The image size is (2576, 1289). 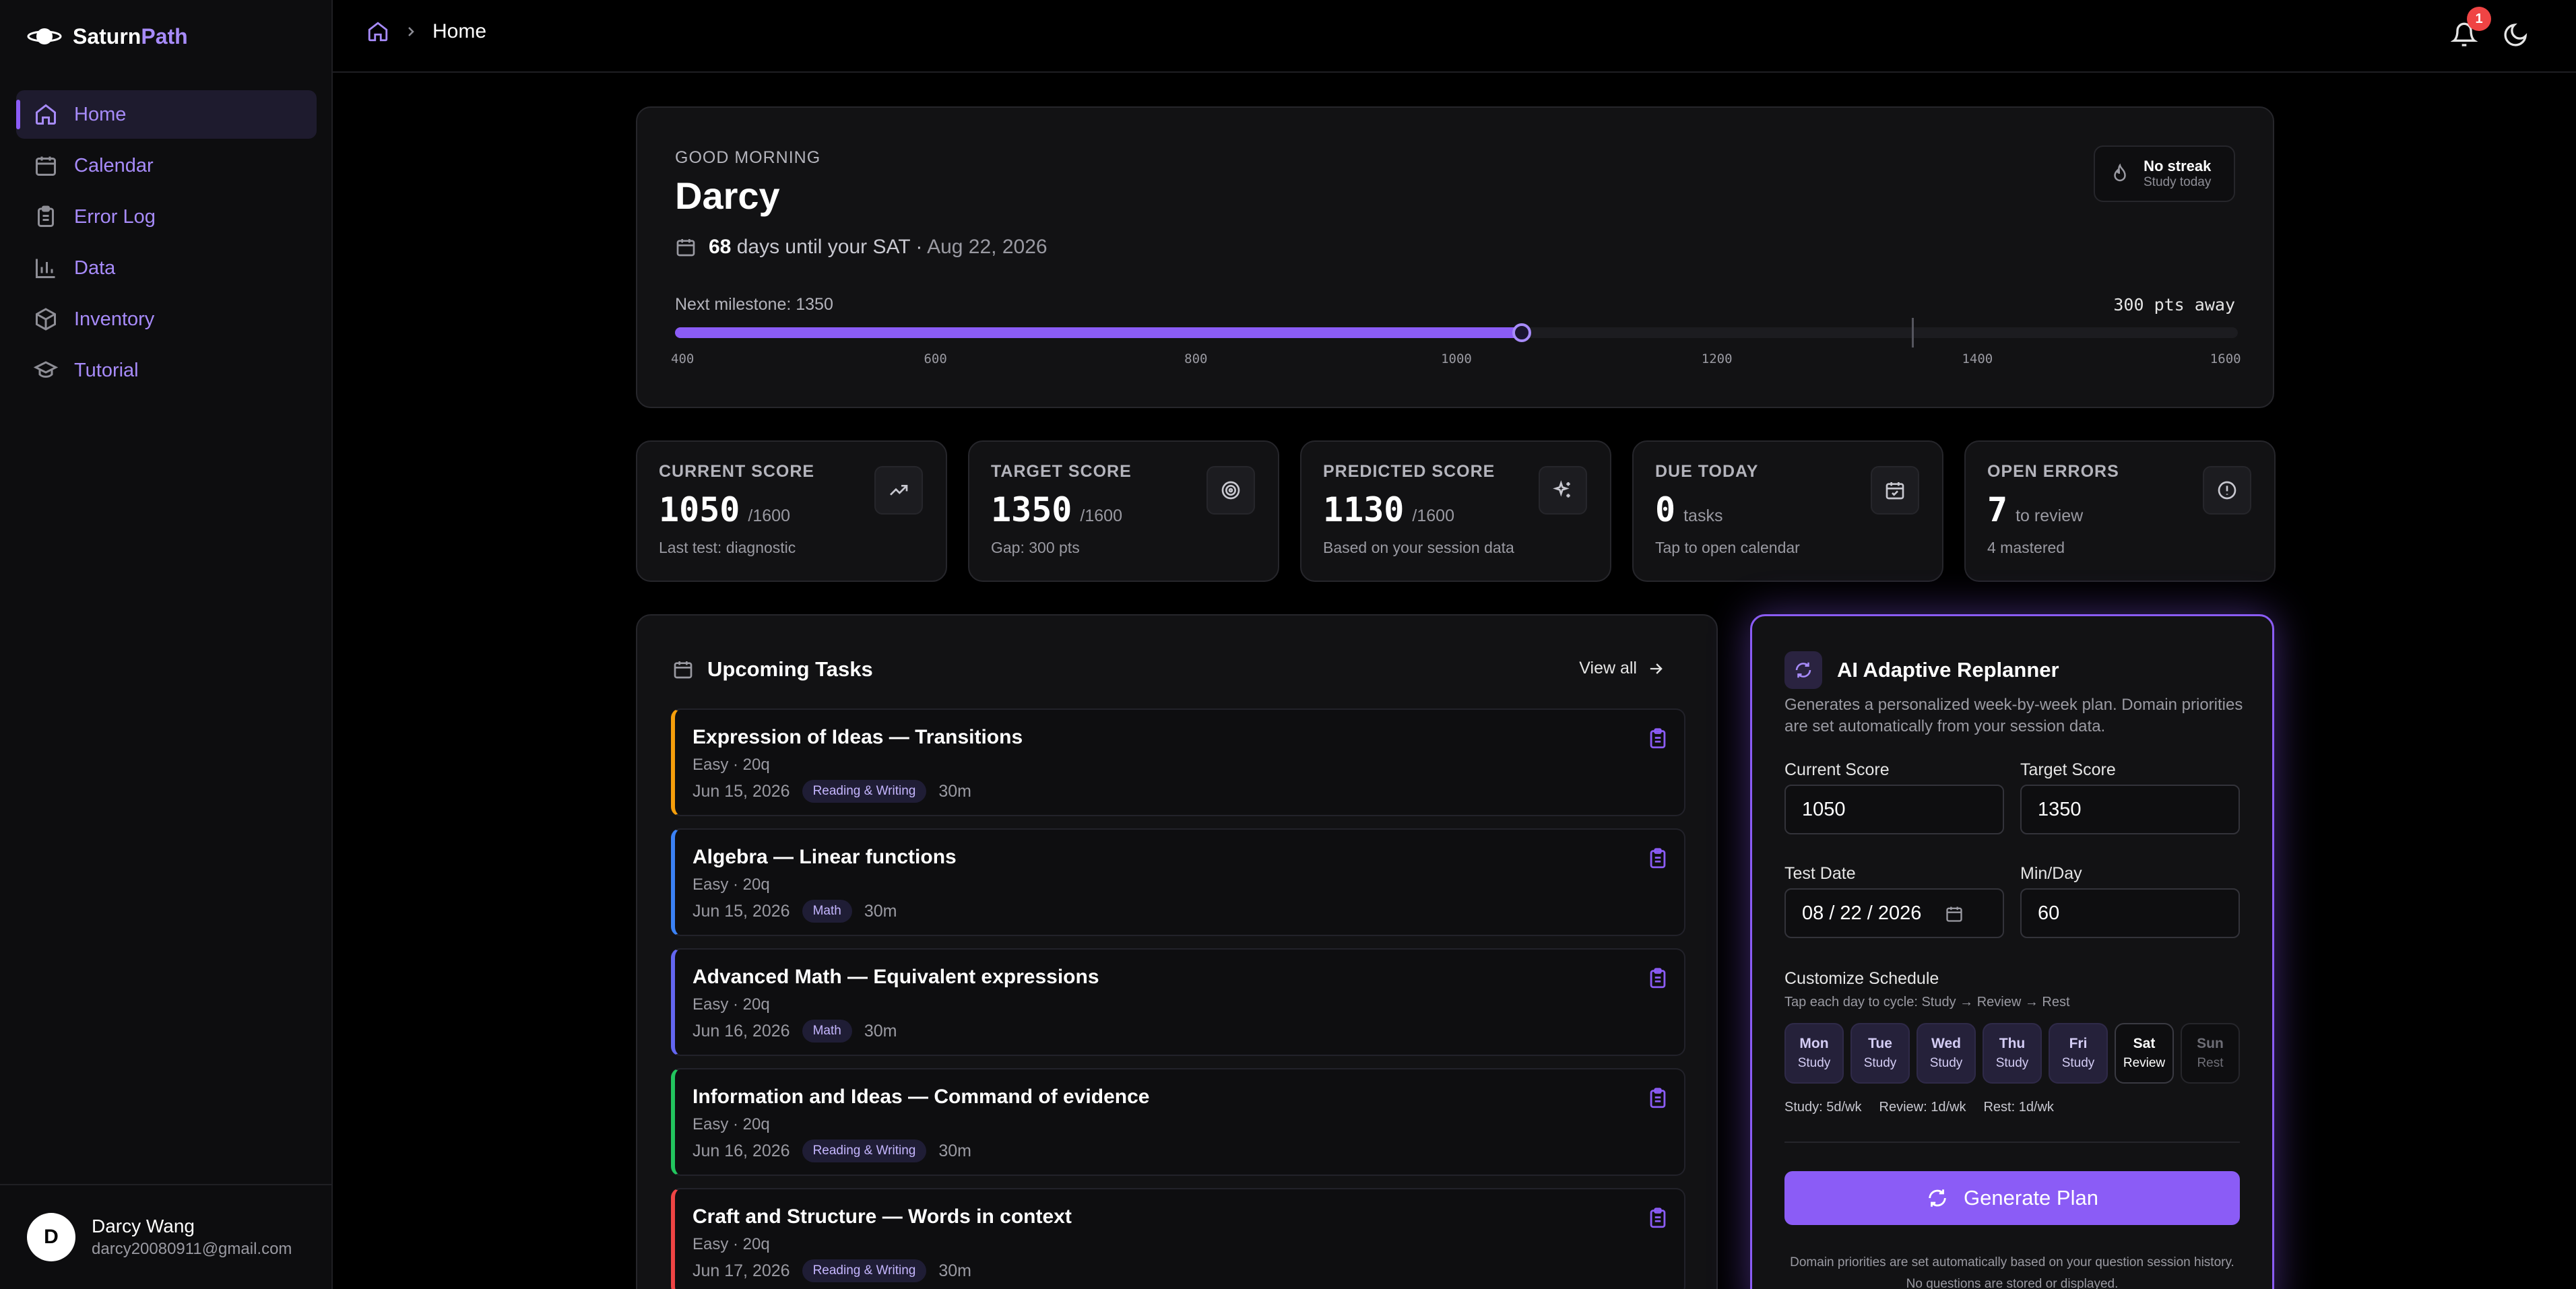 What do you see at coordinates (1655, 668) in the screenshot?
I see `arrow-right-icon` at bounding box center [1655, 668].